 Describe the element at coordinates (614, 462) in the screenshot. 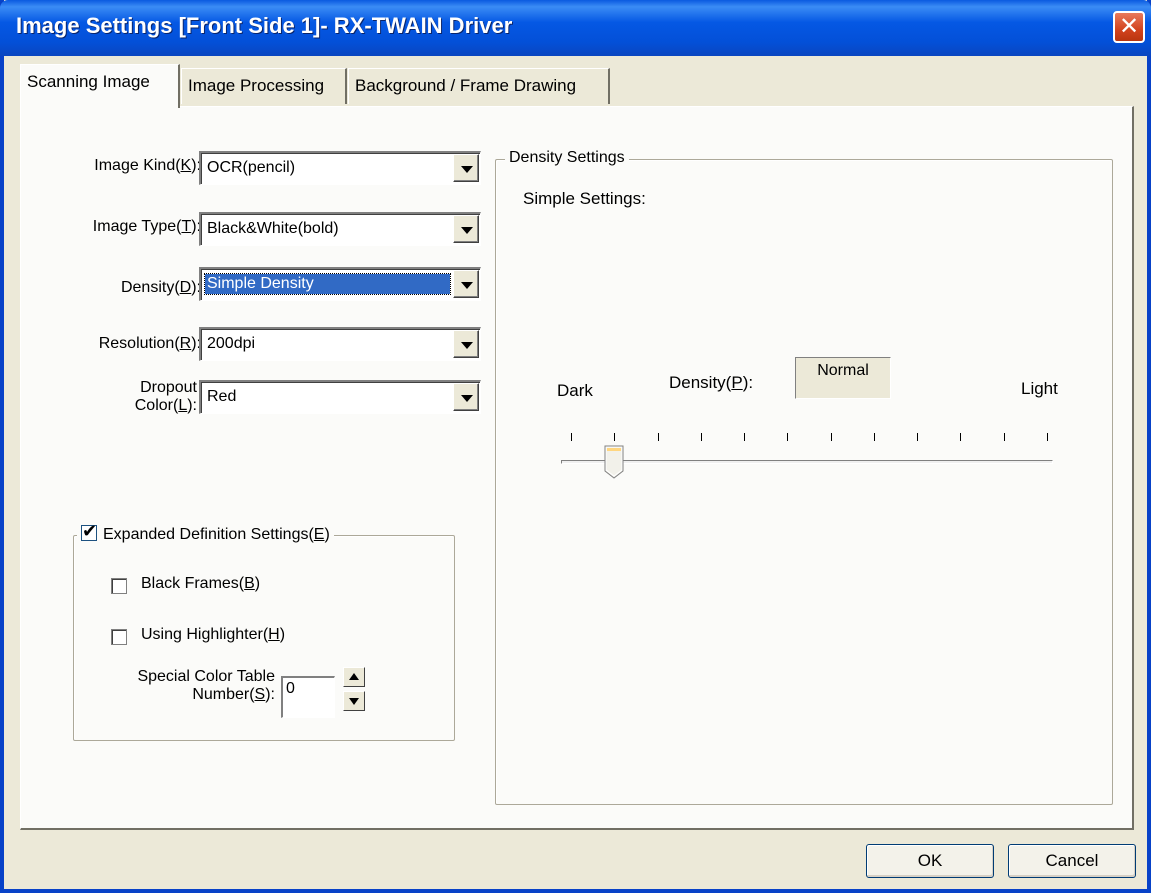

I see `density-slider-thumb` at that location.